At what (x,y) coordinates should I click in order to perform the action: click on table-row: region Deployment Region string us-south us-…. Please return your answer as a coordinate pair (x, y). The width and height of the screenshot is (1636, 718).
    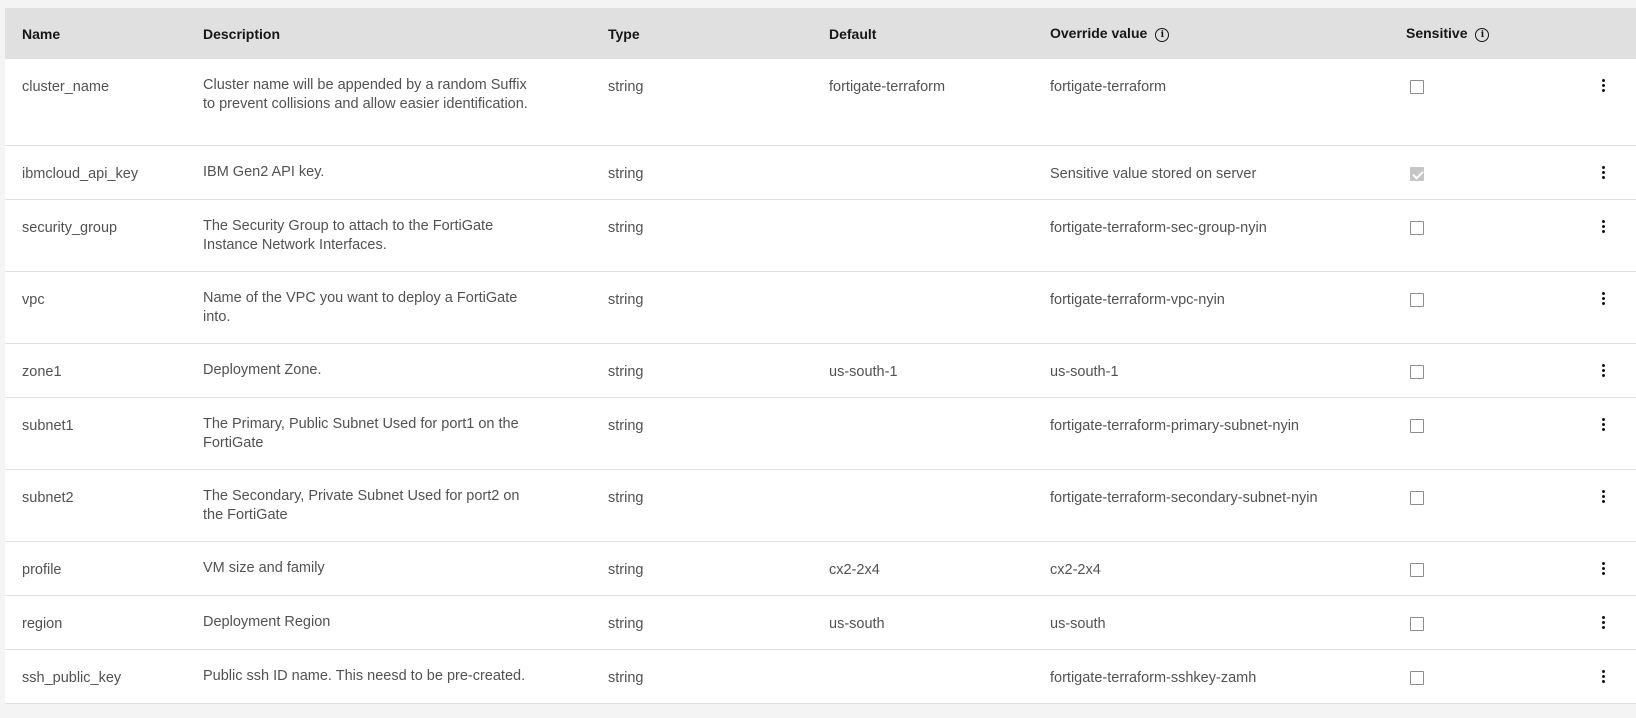
    Looking at the image, I should click on (820, 622).